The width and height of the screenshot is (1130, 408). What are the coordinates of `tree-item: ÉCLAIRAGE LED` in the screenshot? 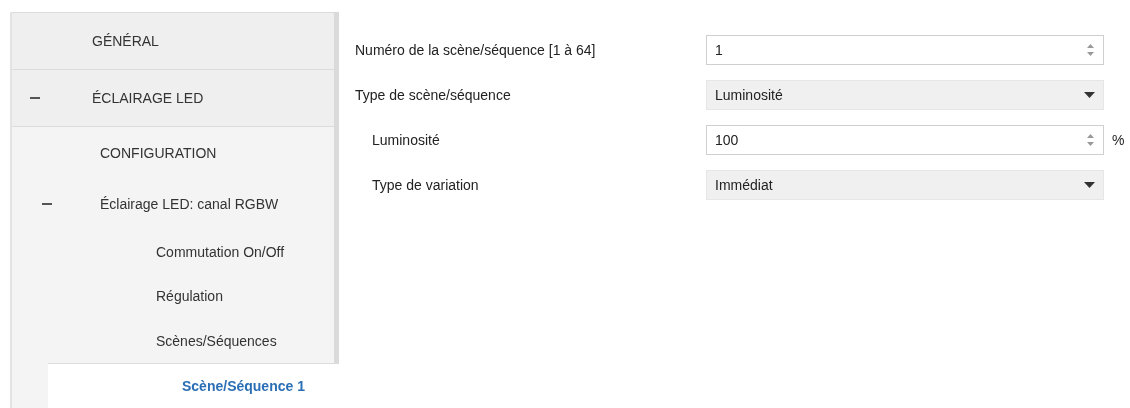 It's located at (148, 98).